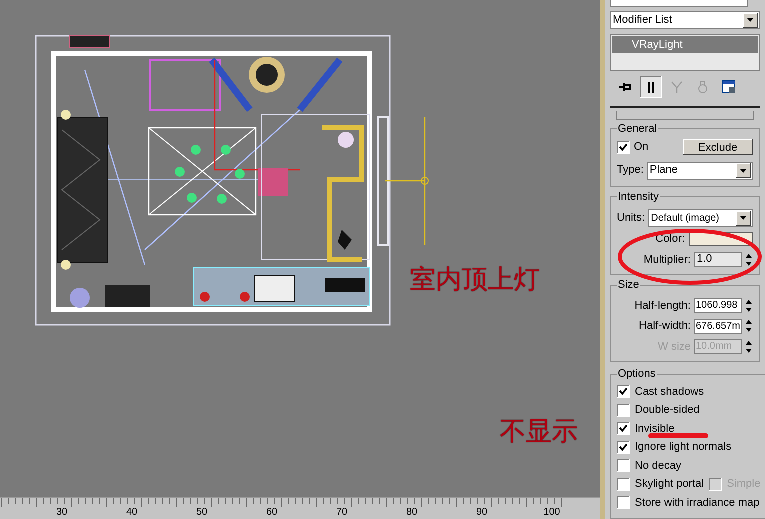 Image resolution: width=765 pixels, height=519 pixels. I want to click on ruler-label: 40, so click(132, 512).